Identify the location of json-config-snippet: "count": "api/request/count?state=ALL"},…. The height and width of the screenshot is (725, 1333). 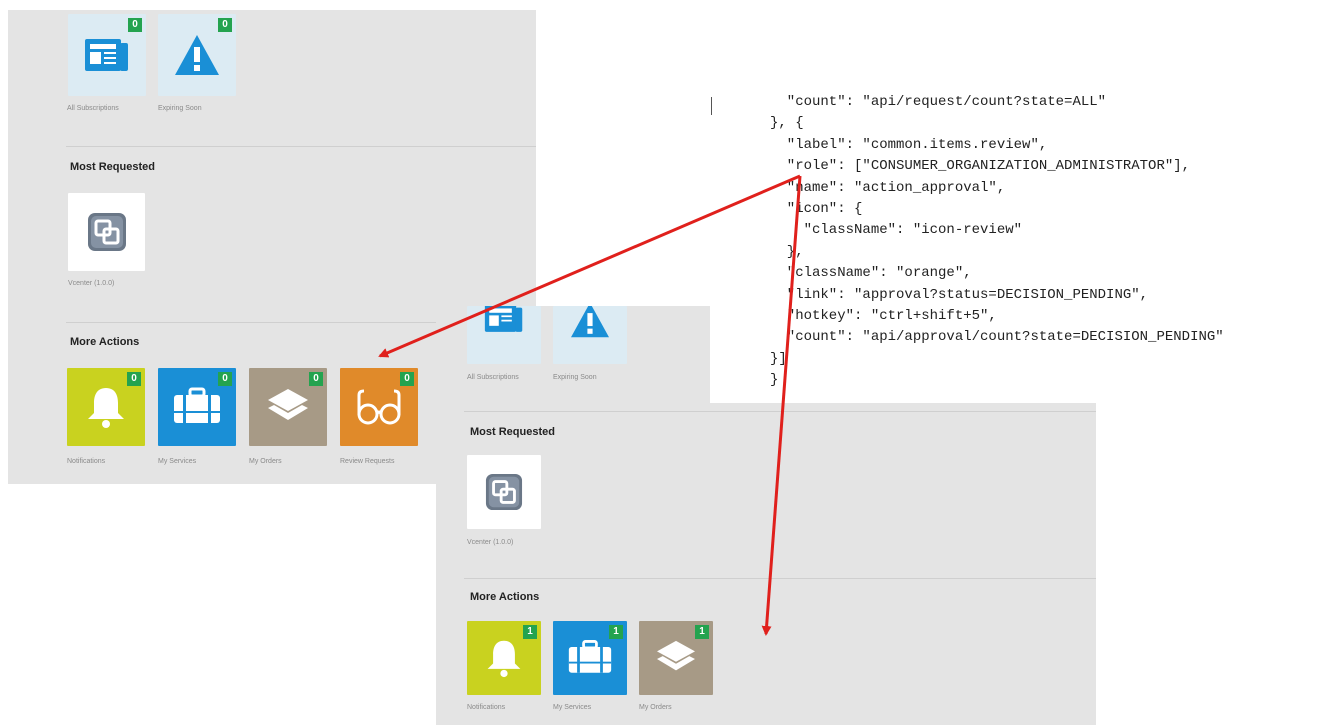
(997, 242).